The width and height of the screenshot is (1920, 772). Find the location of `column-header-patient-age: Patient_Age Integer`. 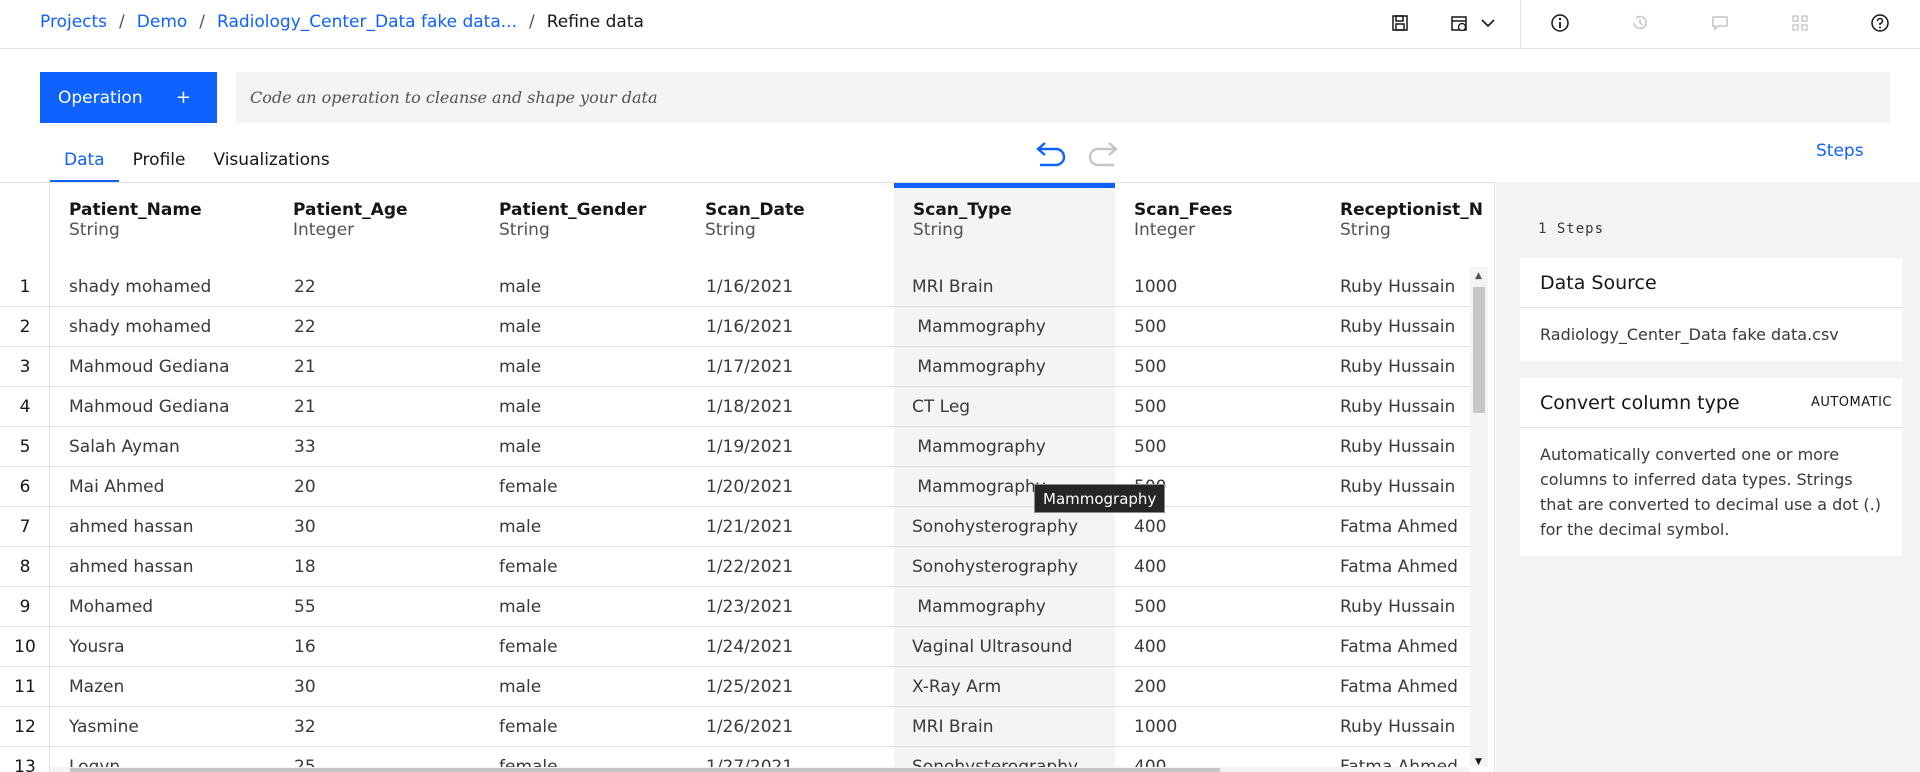

column-header-patient-age: Patient_Age Integer is located at coordinates (377, 225).